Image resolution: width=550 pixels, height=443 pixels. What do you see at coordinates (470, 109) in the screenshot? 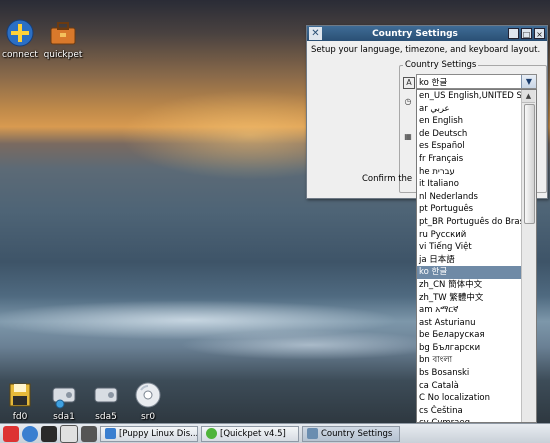
I see `language-option: ar عربي` at bounding box center [470, 109].